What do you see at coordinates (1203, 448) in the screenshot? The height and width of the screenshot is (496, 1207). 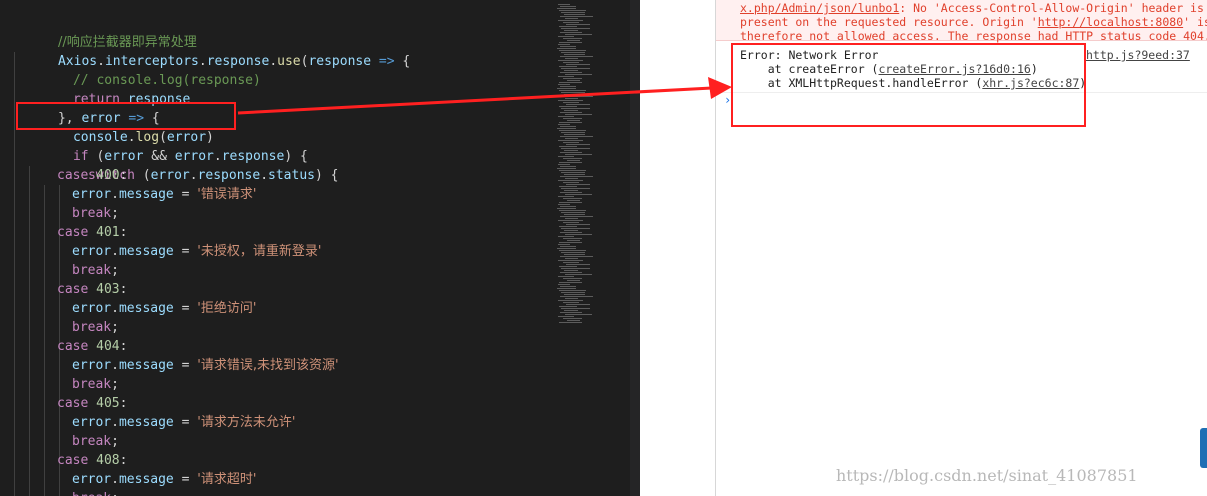 I see `side-feedback-tab` at bounding box center [1203, 448].